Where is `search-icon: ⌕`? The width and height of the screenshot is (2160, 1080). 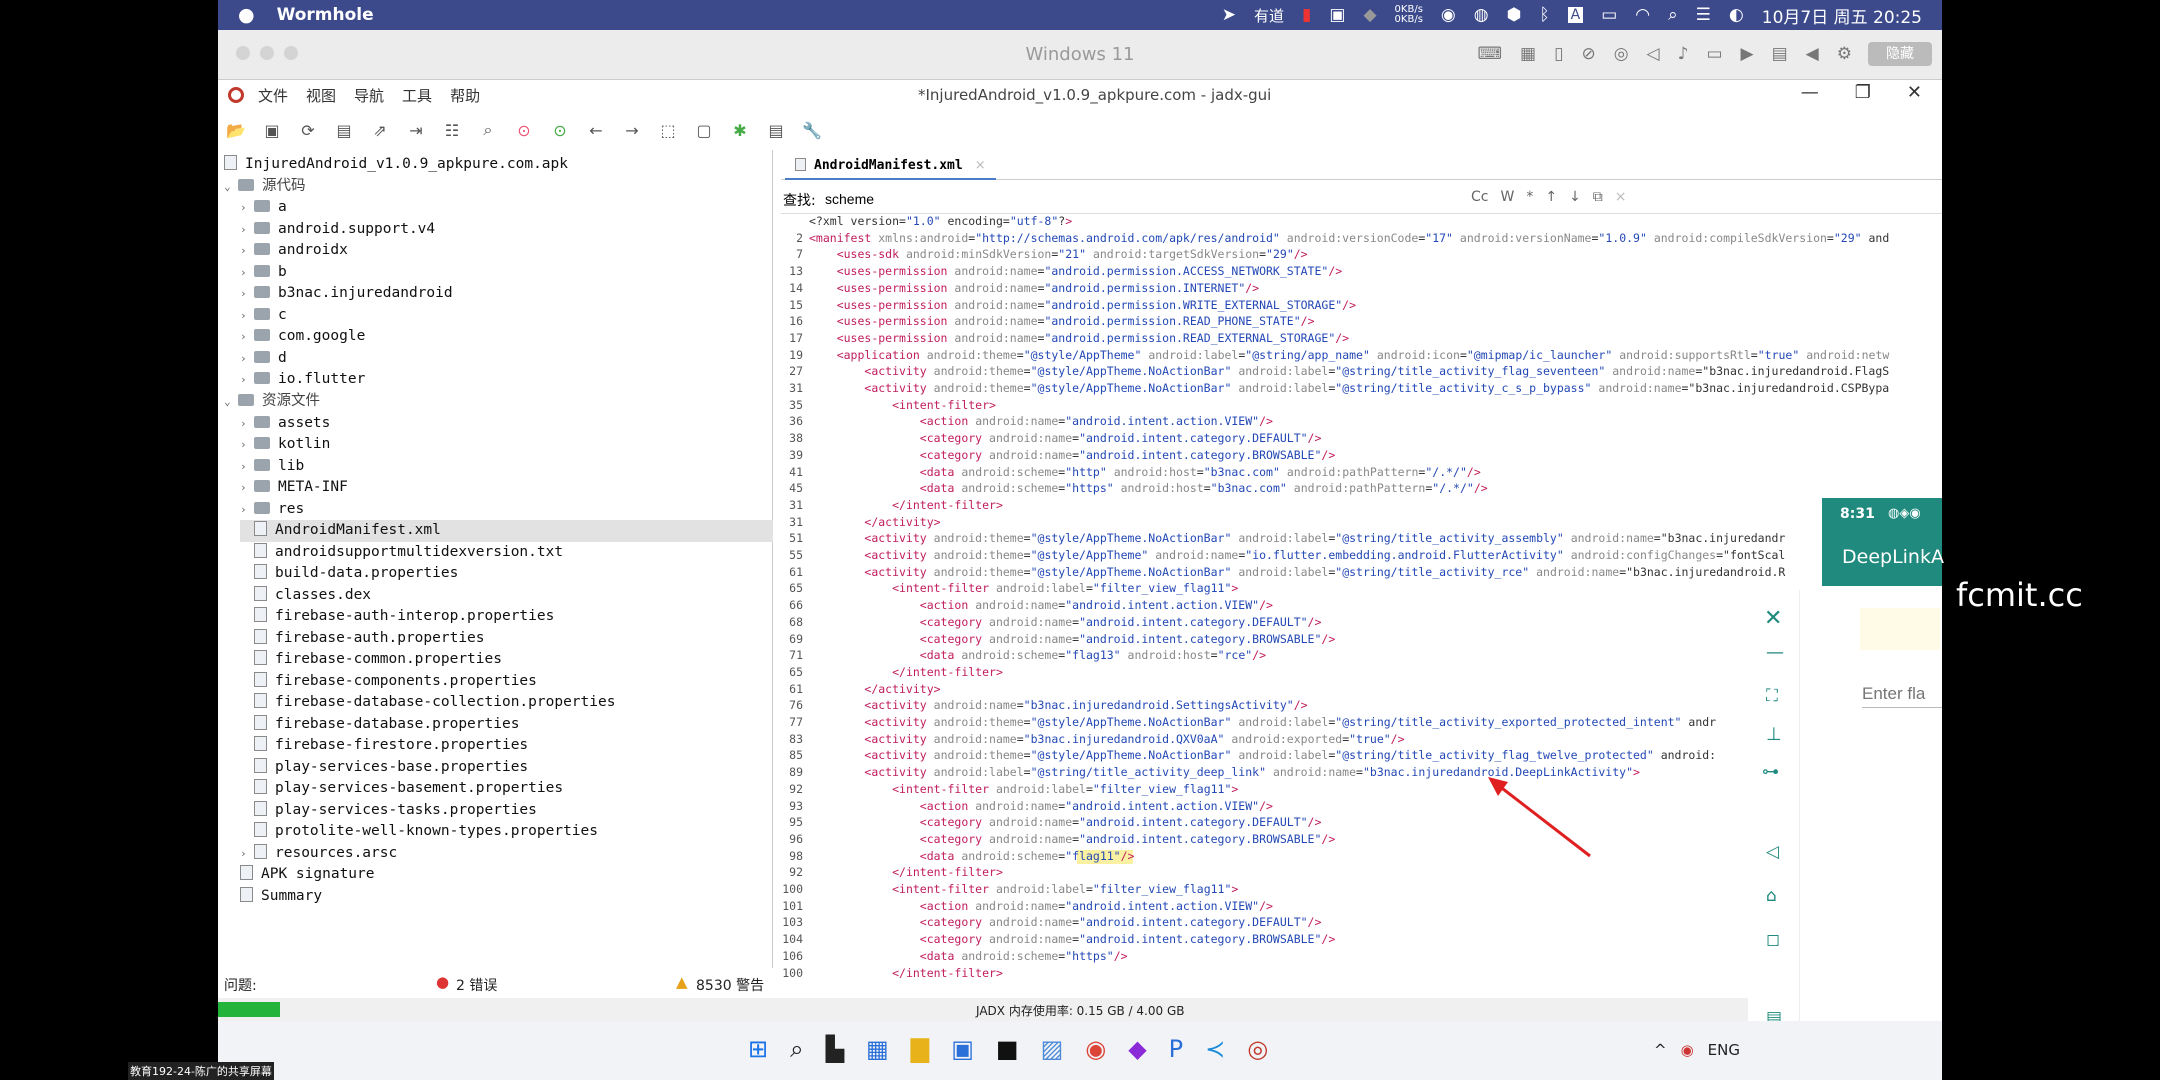 search-icon: ⌕ is located at coordinates (488, 130).